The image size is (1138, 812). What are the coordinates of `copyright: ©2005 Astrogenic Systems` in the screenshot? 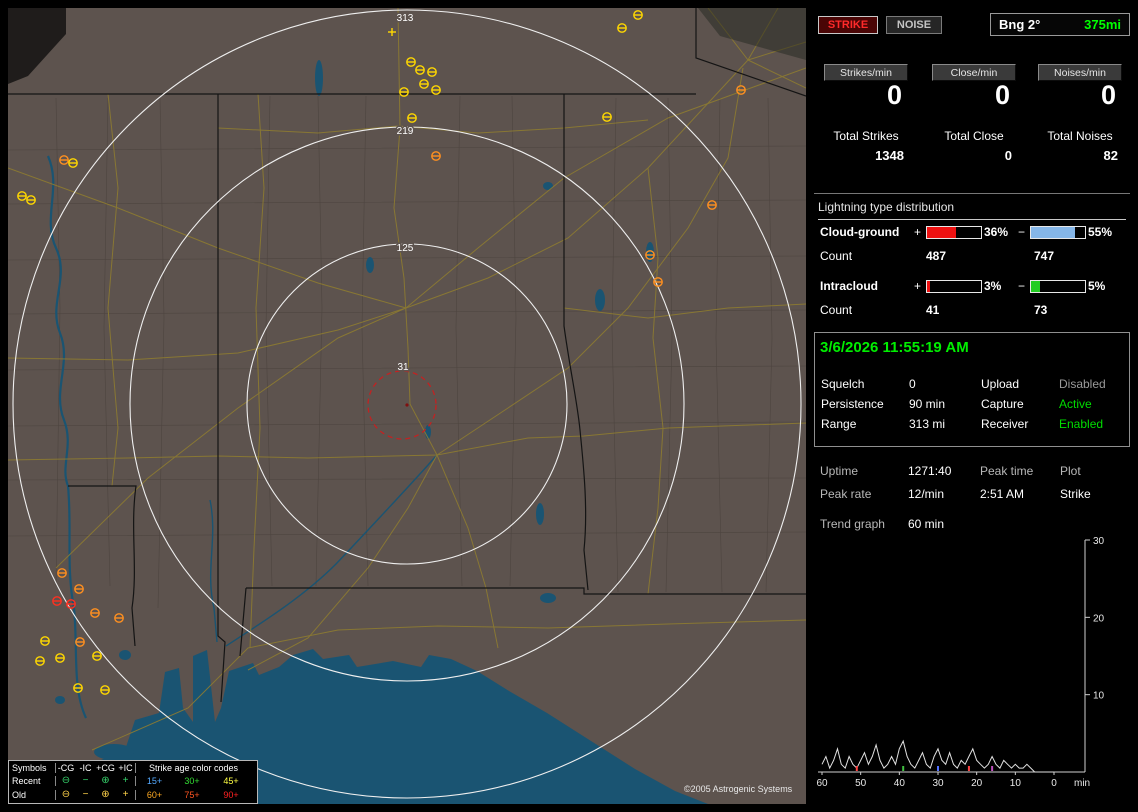 It's located at (738, 789).